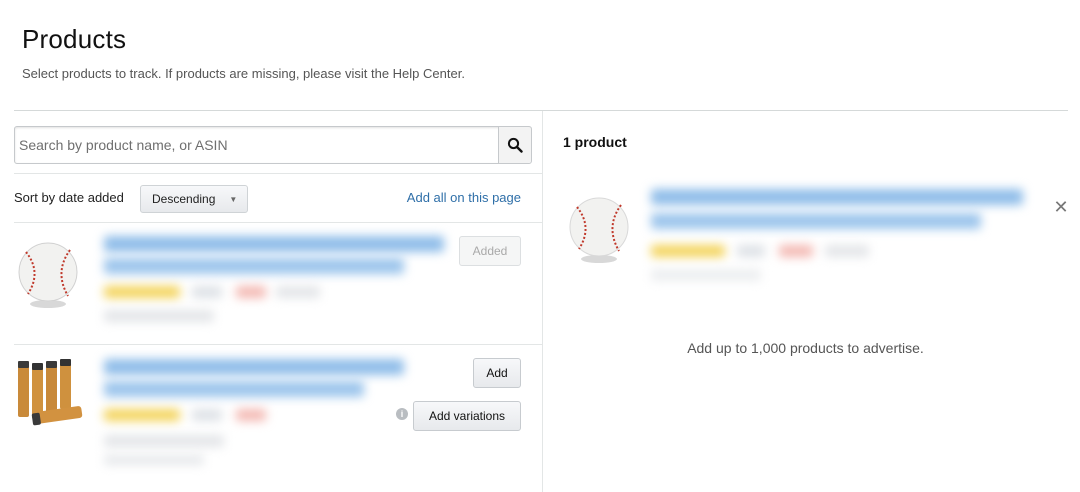 The height and width of the screenshot is (492, 1080). I want to click on search-input, so click(257, 145).